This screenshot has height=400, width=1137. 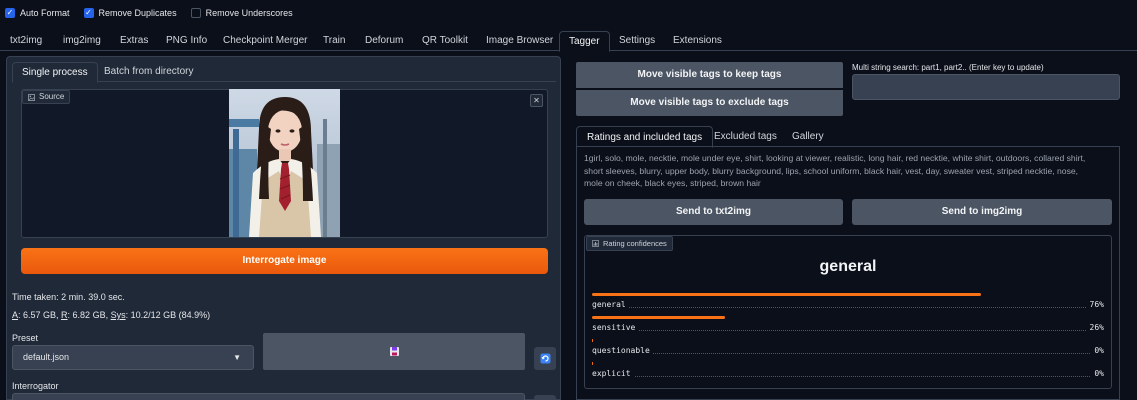 What do you see at coordinates (968, 171) in the screenshot?
I see `tag-item: sweater vest` at bounding box center [968, 171].